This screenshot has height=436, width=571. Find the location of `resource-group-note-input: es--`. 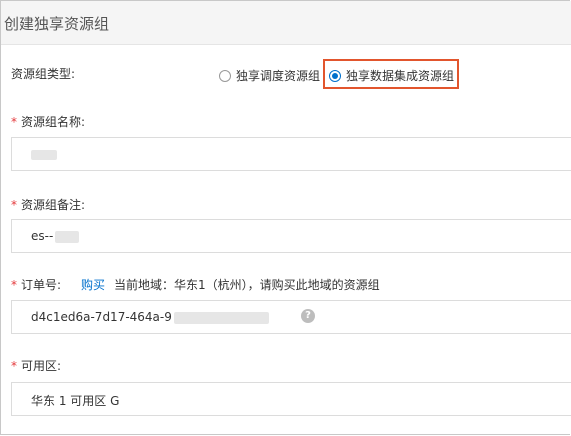

resource-group-note-input: es-- is located at coordinates (291, 236).